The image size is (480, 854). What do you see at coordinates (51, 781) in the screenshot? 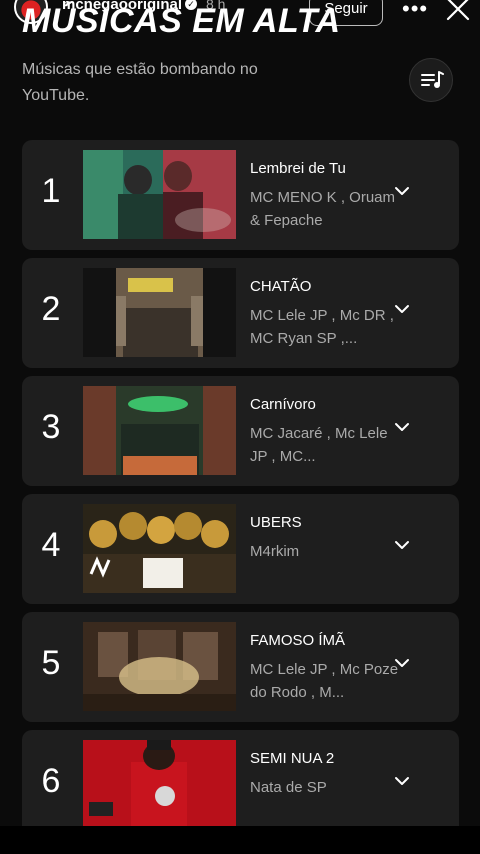
I see `song-rank: 6` at bounding box center [51, 781].